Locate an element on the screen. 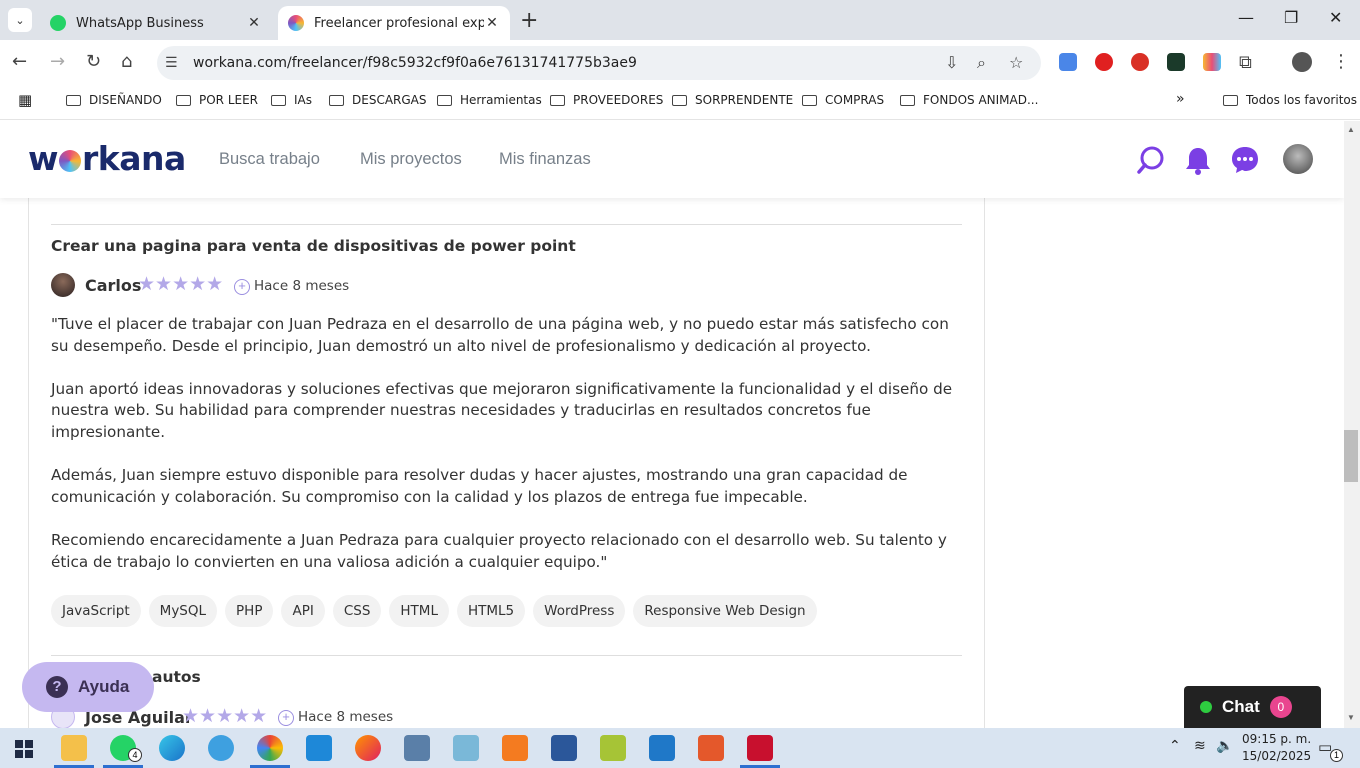  tab-workana: Freelancer profesional experto e ✕ is located at coordinates (394, 23).